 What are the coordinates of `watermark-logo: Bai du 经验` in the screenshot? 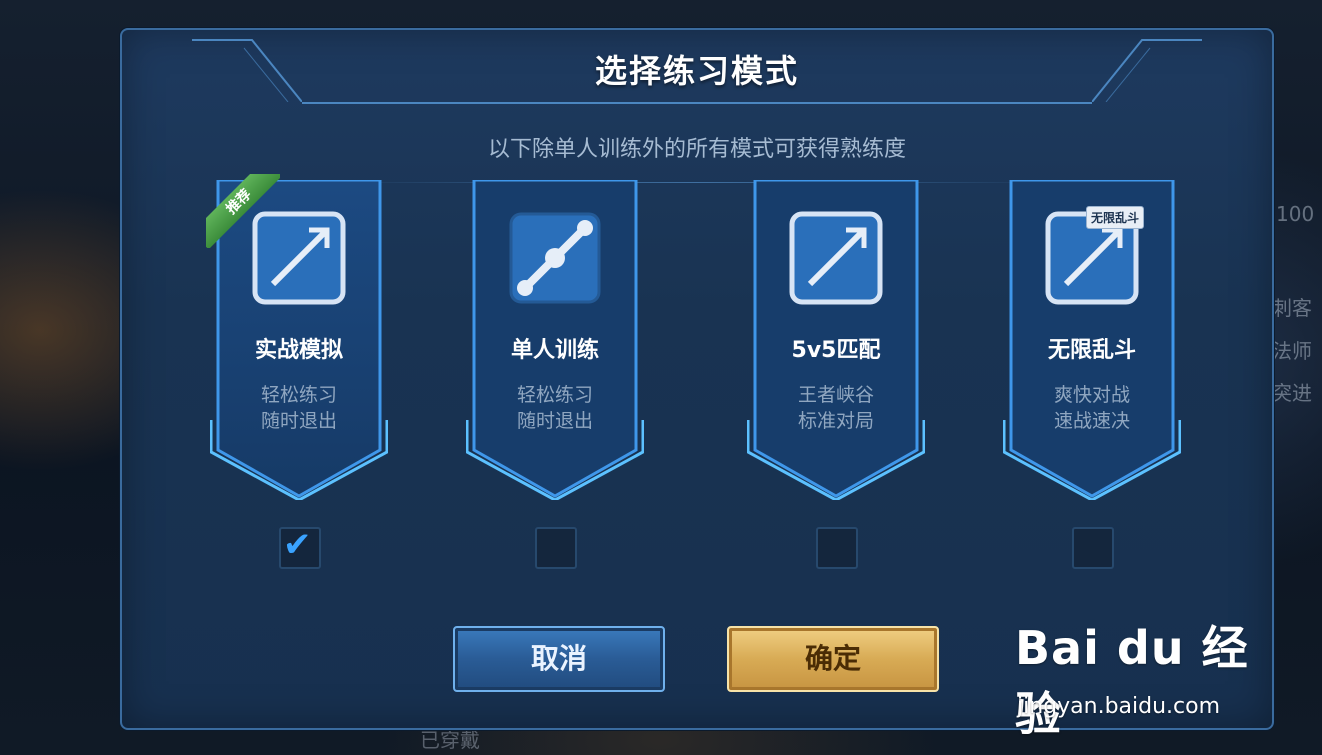 It's located at (1132, 681).